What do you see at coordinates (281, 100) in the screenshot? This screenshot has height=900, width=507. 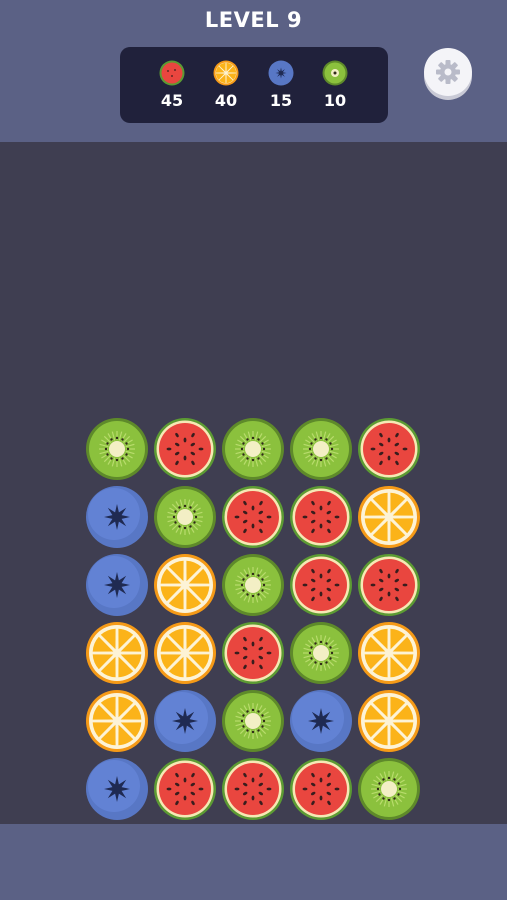 I see `goal-count: 15` at bounding box center [281, 100].